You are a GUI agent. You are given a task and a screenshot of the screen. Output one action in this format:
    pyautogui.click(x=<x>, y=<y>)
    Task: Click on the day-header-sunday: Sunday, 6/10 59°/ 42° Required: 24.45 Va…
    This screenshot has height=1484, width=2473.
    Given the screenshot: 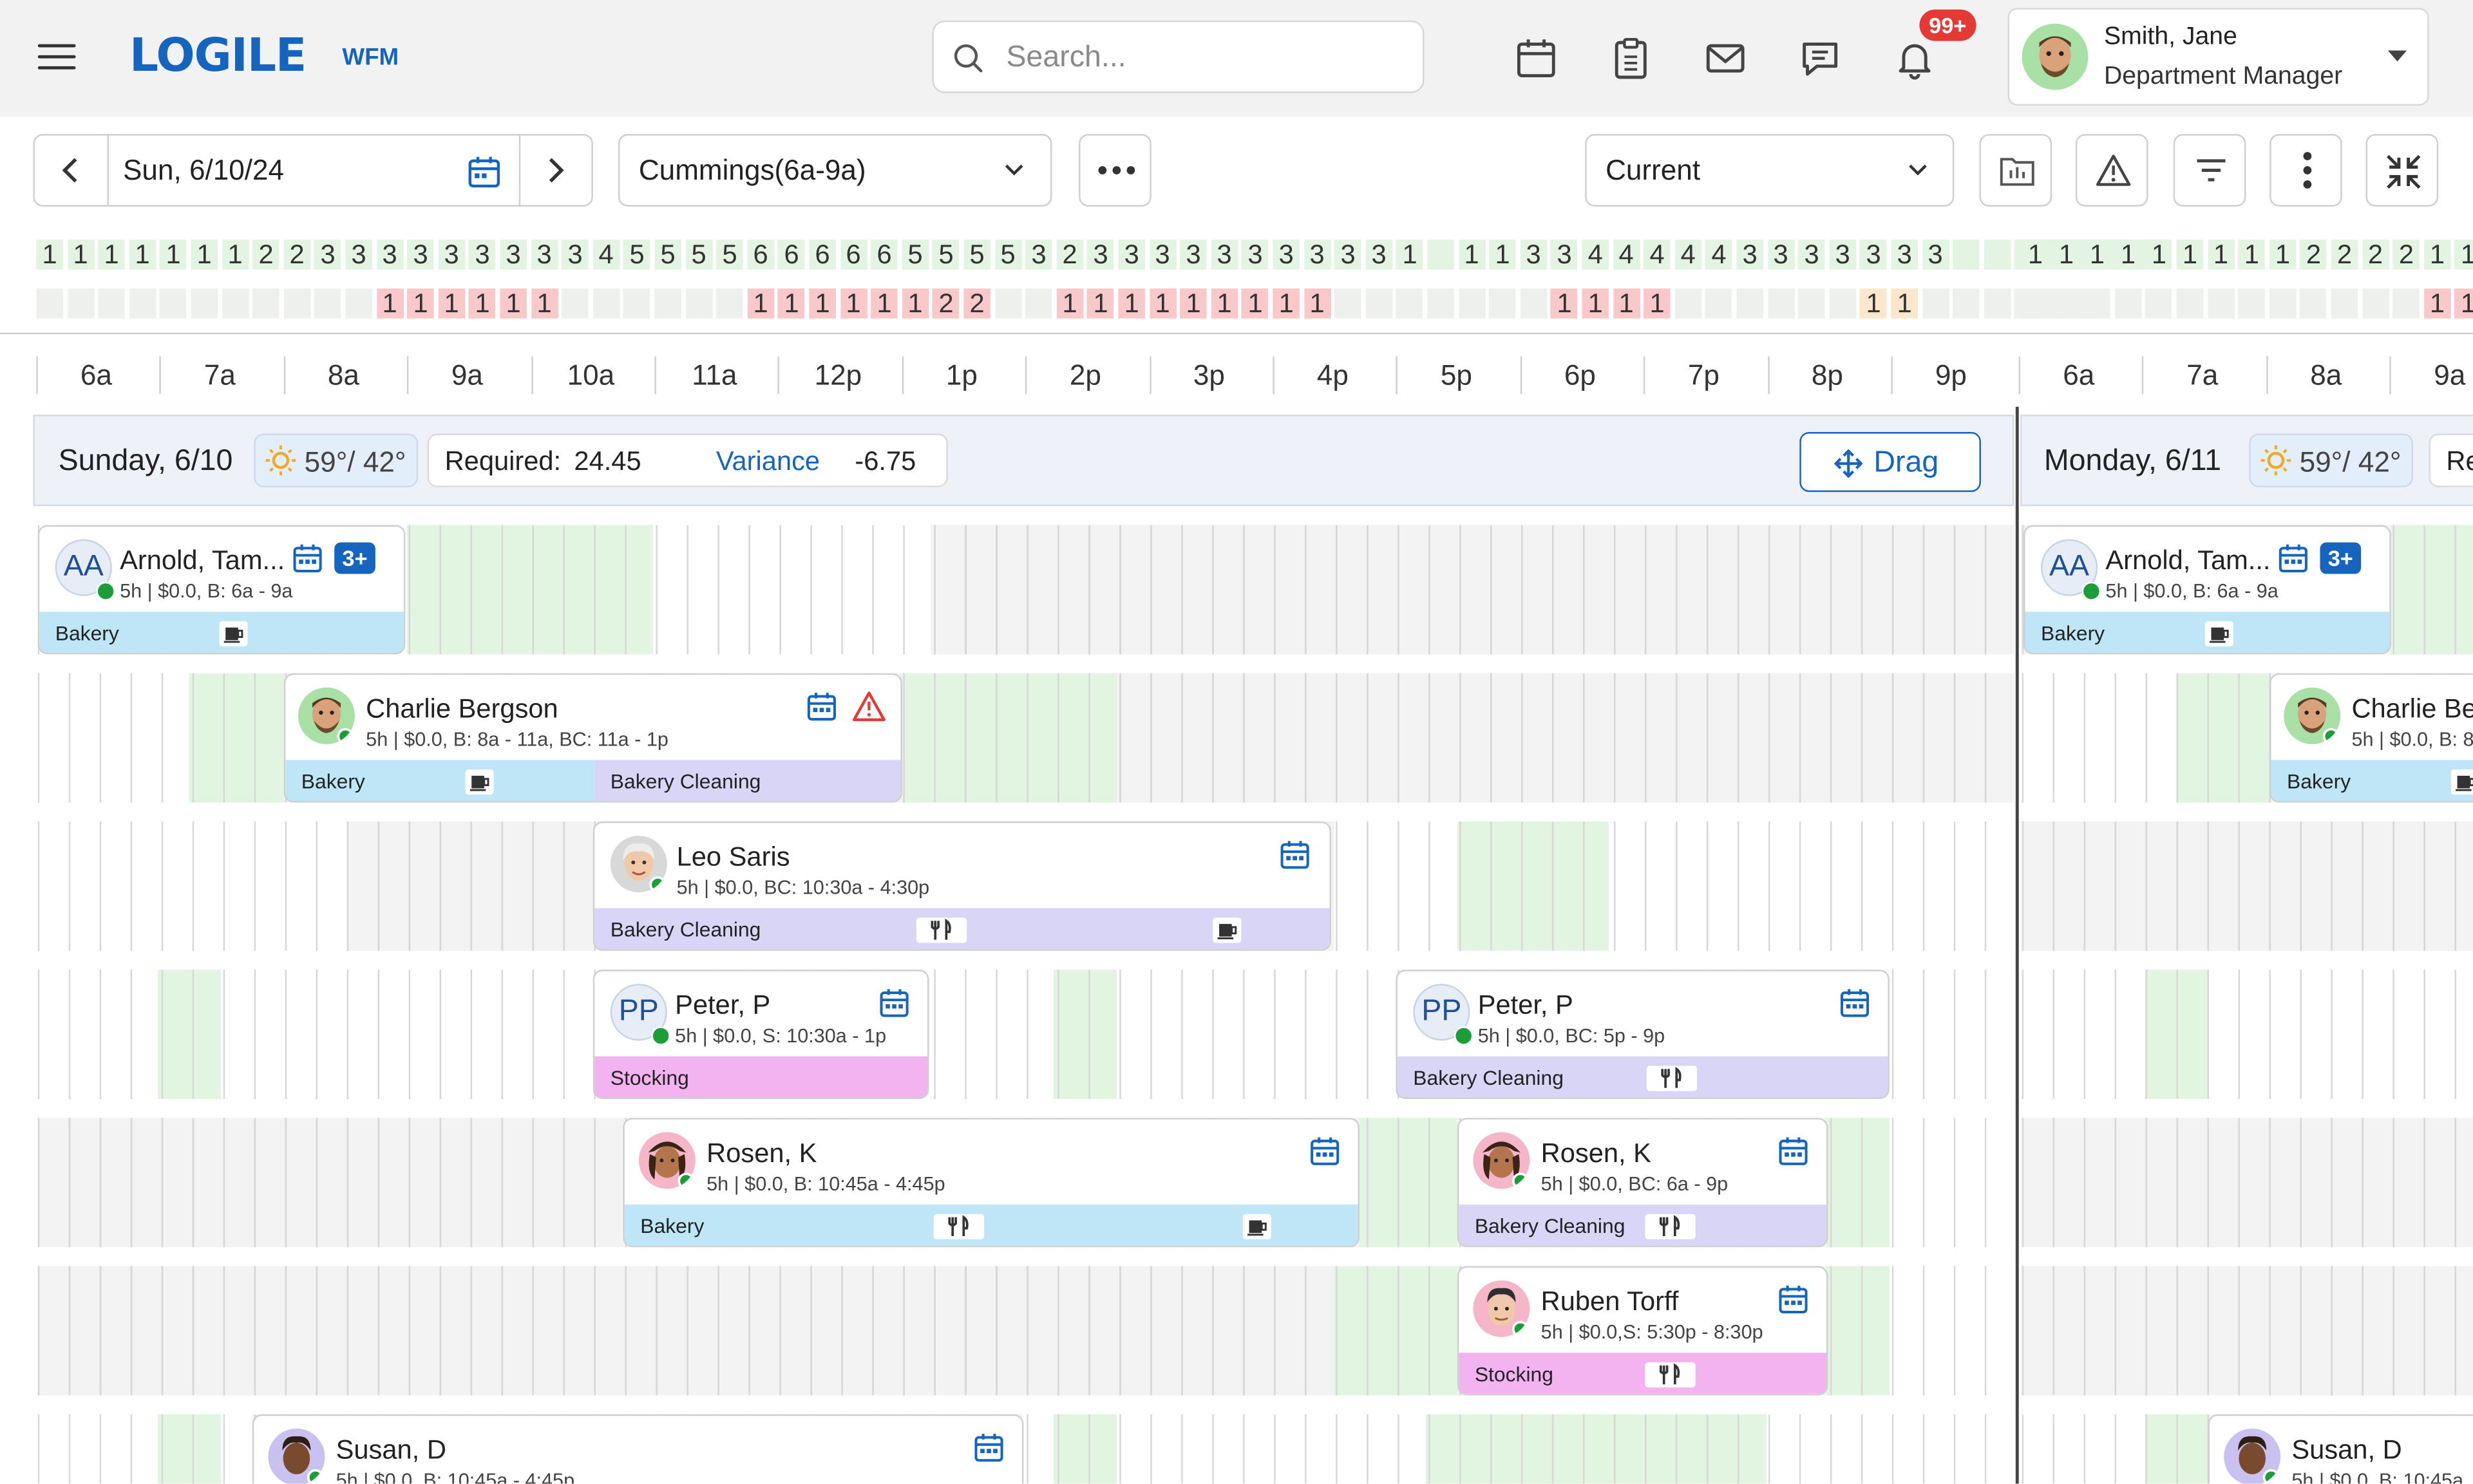 What is the action you would take?
    pyautogui.click(x=1023, y=461)
    